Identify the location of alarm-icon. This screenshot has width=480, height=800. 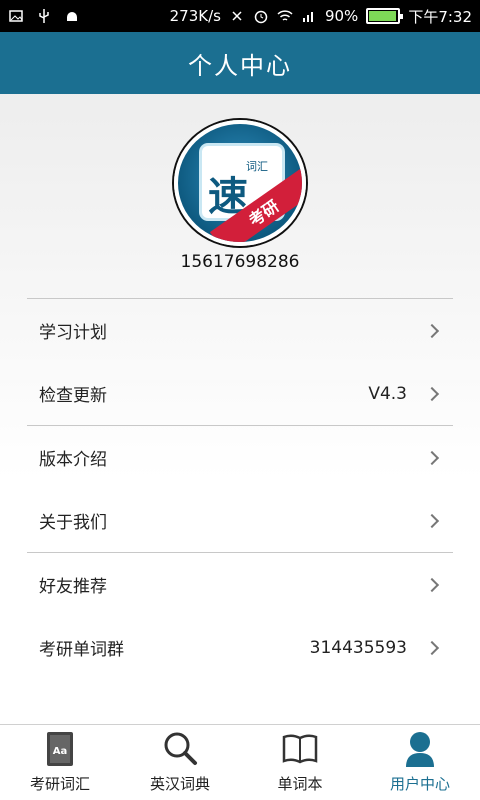
(261, 16).